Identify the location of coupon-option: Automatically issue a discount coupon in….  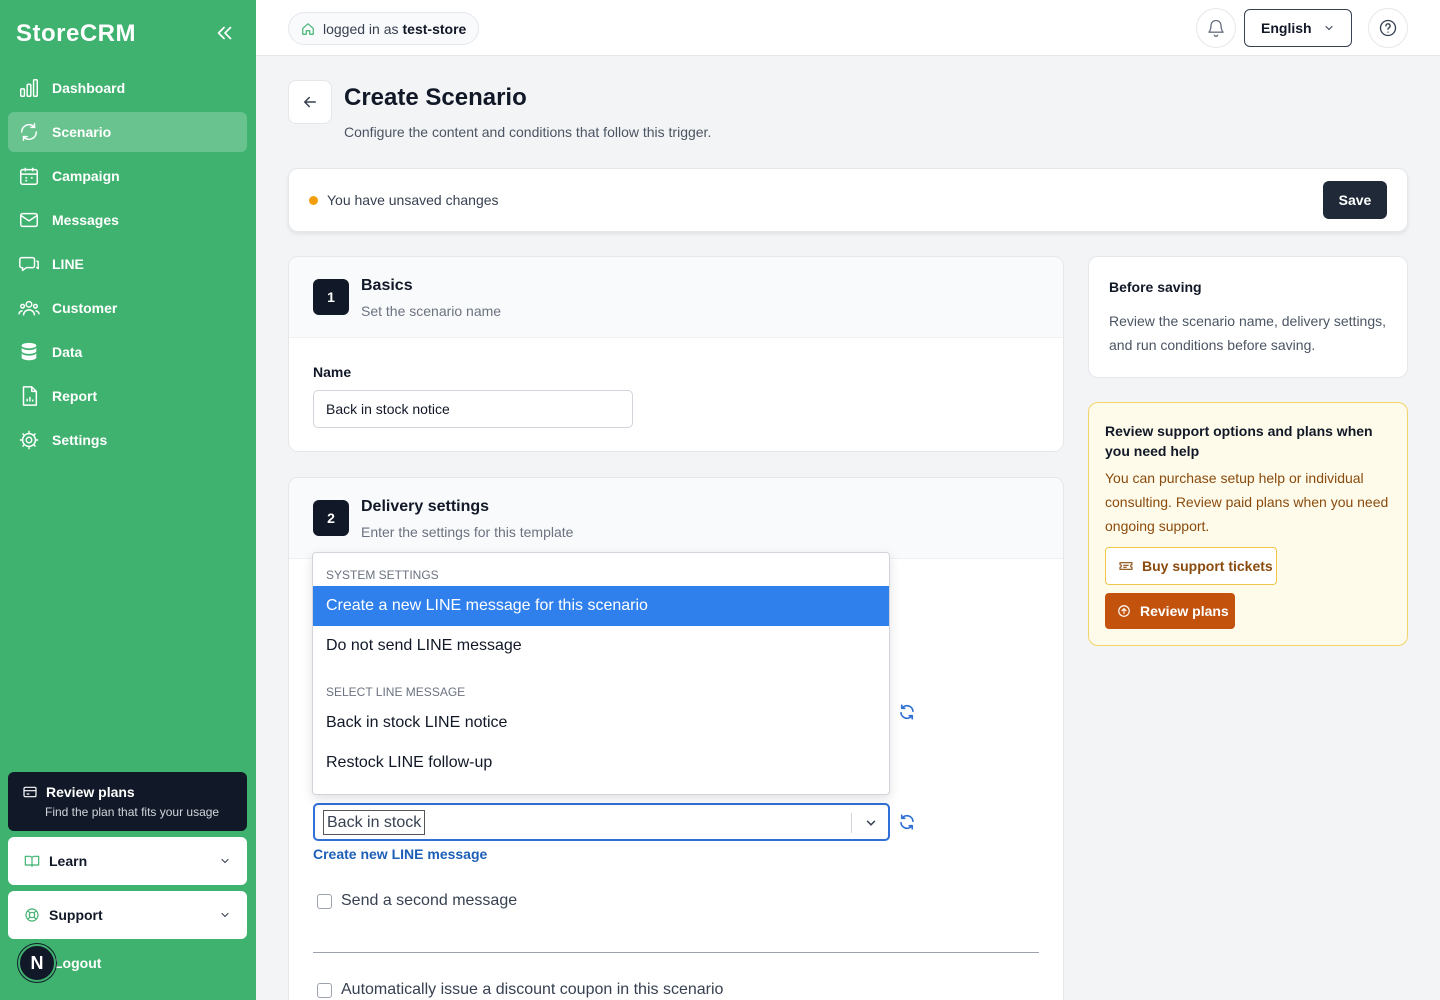
(520, 990).